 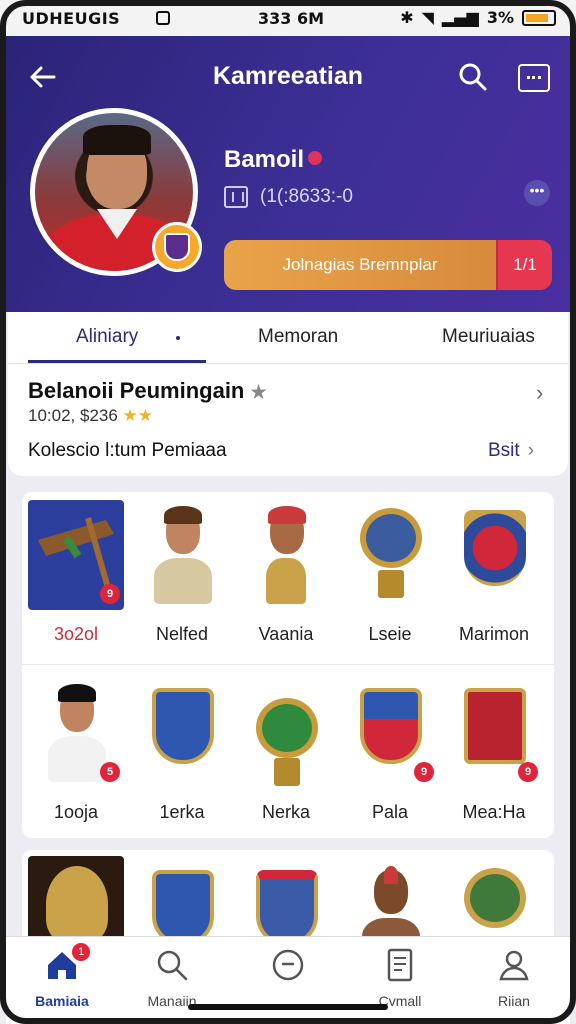 What do you see at coordinates (107, 337) in the screenshot?
I see `tab-aliniary: Aliniary` at bounding box center [107, 337].